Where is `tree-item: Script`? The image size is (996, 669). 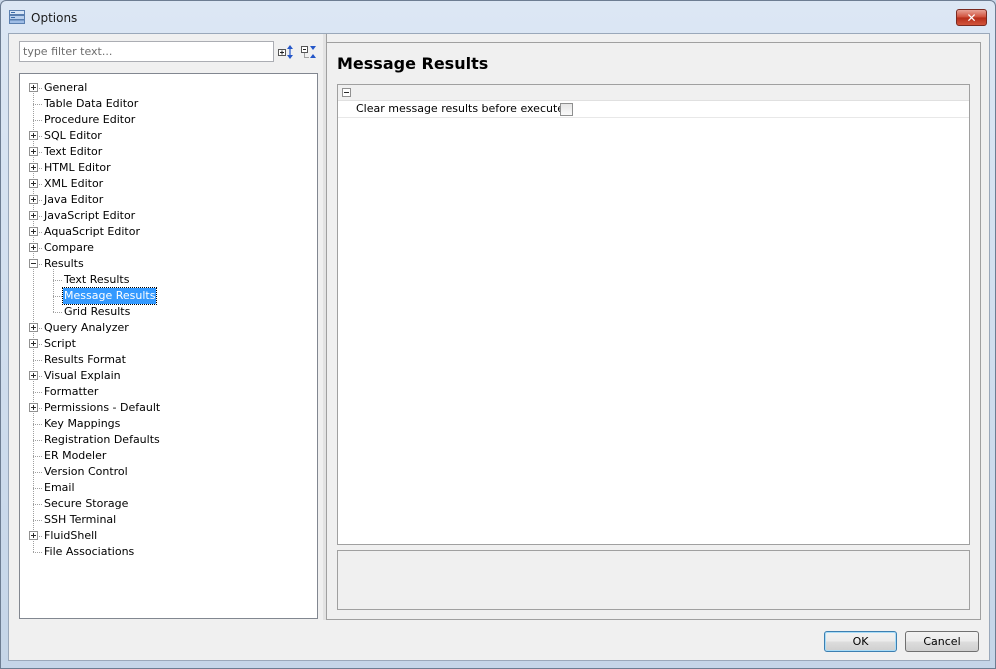
tree-item: Script is located at coordinates (165, 344).